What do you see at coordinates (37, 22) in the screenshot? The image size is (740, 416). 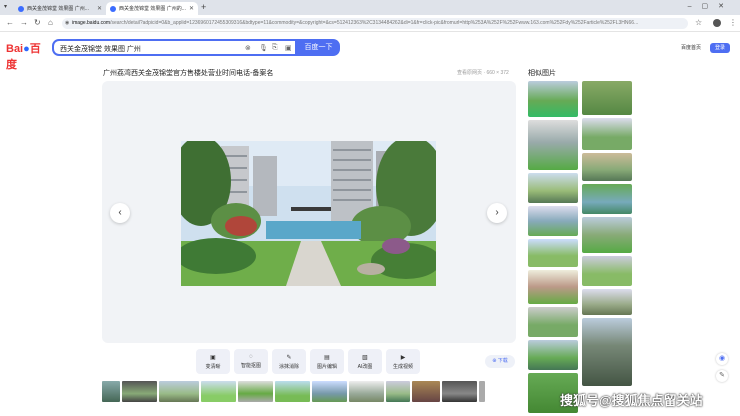 I see `reload-icon: ↻` at bounding box center [37, 22].